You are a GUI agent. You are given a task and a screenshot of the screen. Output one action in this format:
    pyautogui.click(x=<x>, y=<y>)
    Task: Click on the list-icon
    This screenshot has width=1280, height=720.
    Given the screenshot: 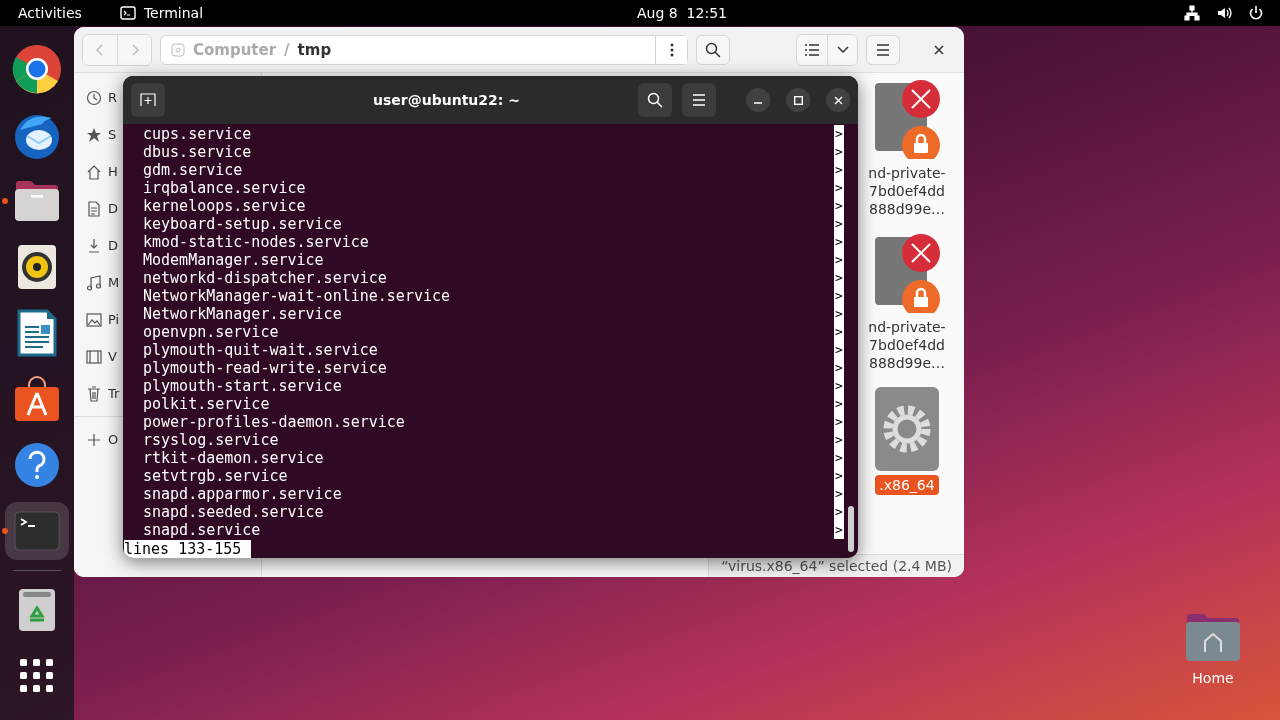 What is the action you would take?
    pyautogui.click(x=812, y=49)
    